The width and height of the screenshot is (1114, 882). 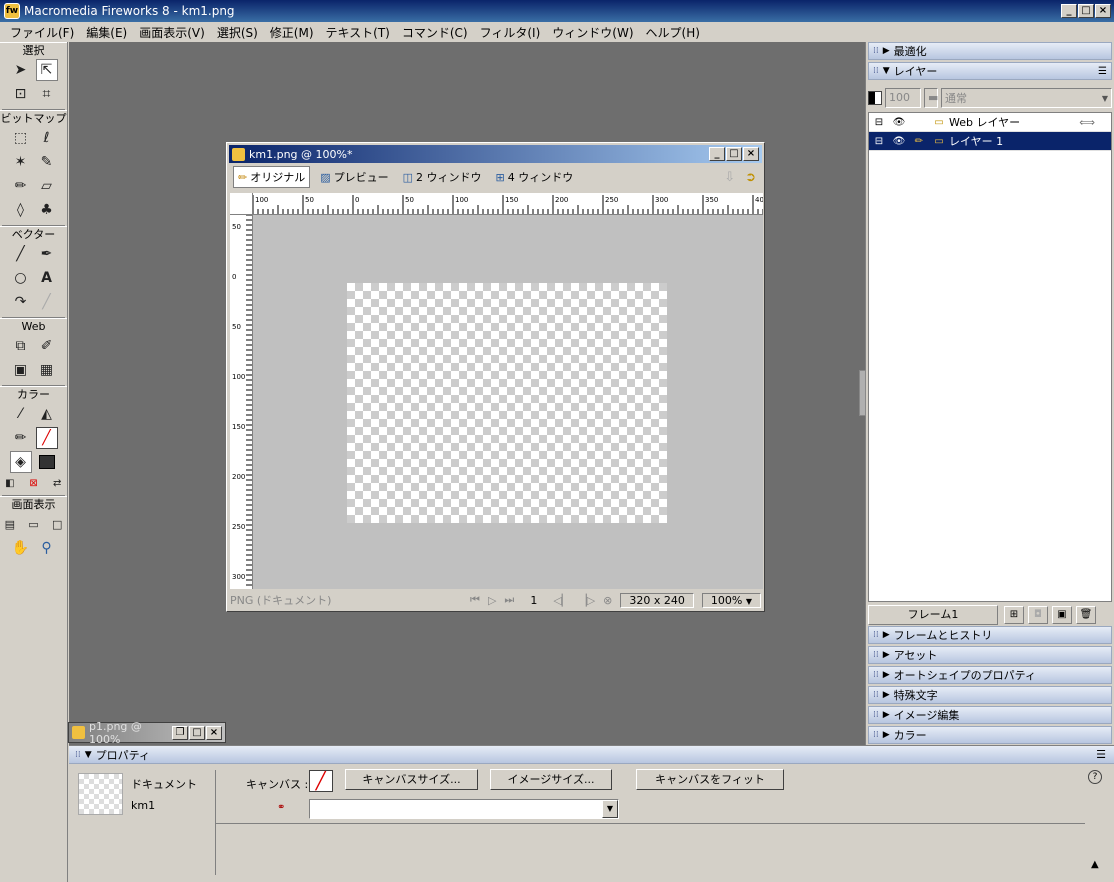 I want to click on properties-panel-header: ⁞⁞ ▼ プロパティ ☰, so click(x=591, y=755).